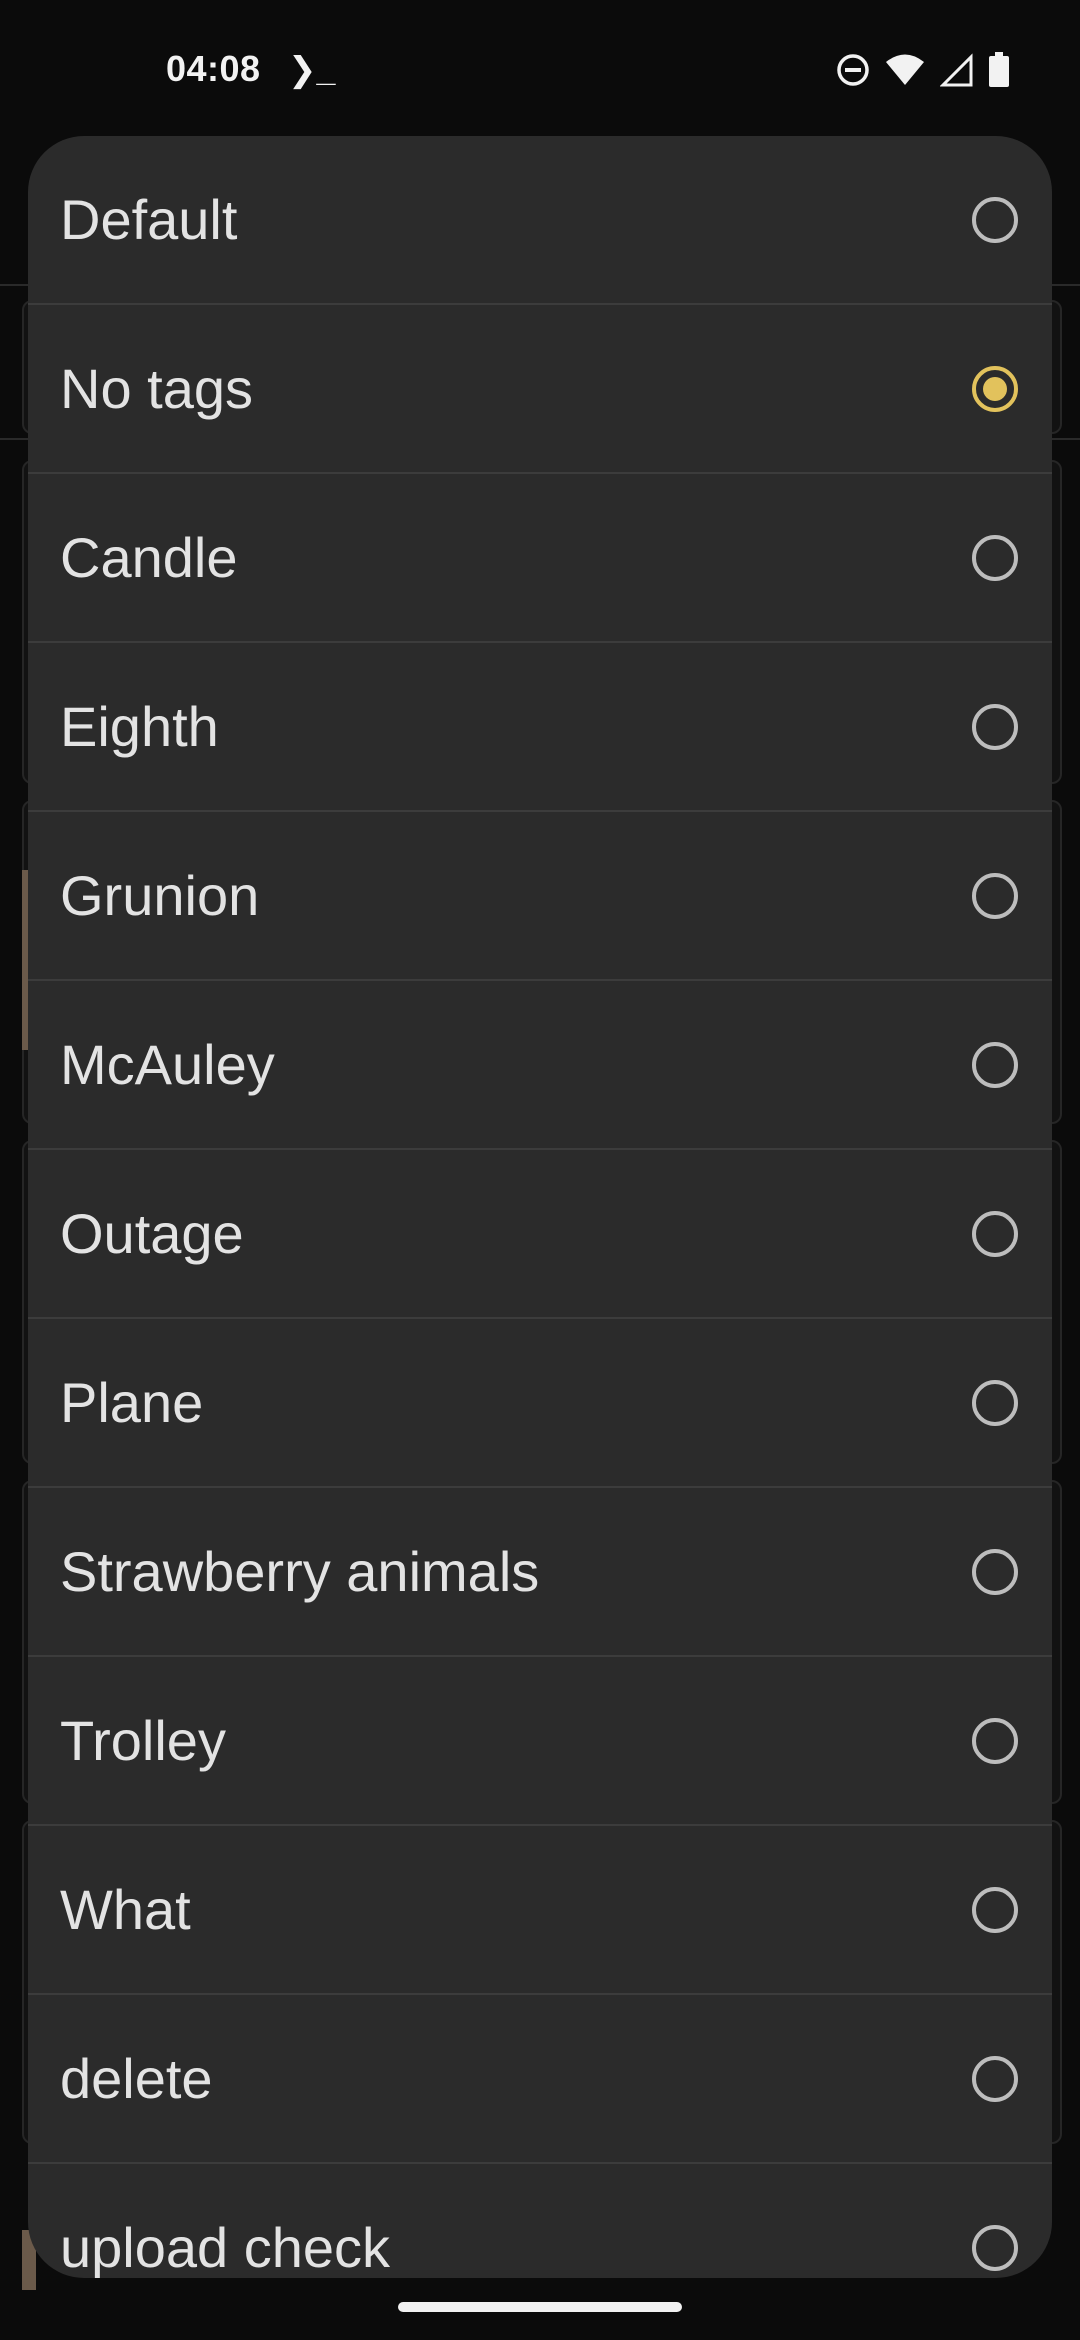  What do you see at coordinates (540, 727) in the screenshot?
I see `option-row: Eighth` at bounding box center [540, 727].